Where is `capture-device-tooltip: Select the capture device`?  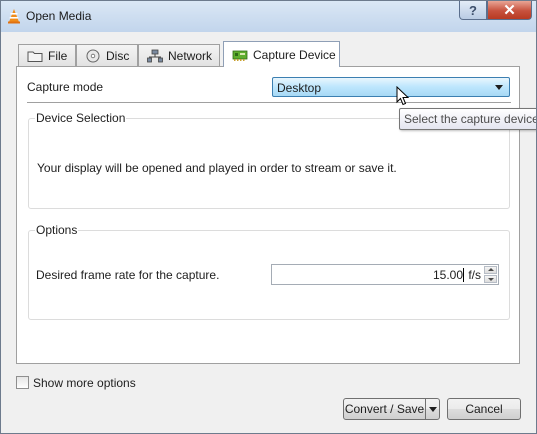 capture-device-tooltip: Select the capture device is located at coordinates (467, 119).